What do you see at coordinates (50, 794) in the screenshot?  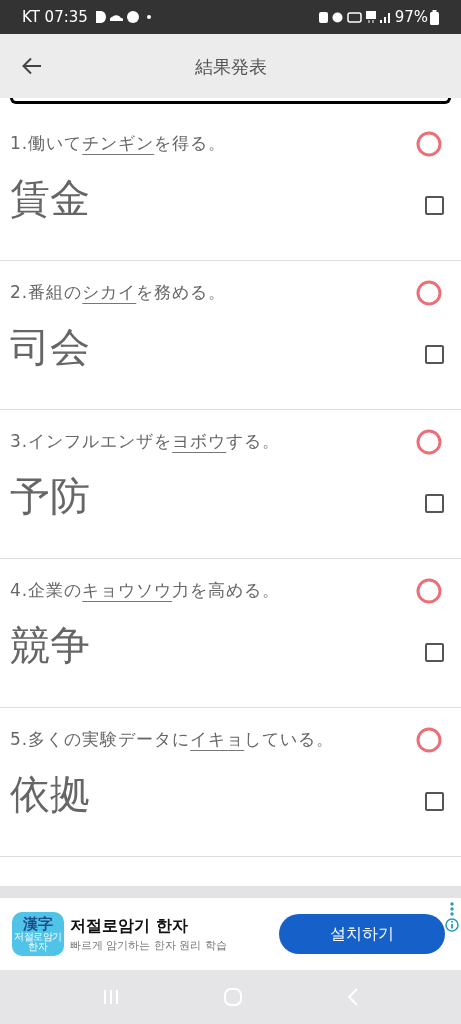 I see `answer-text: 依拠` at bounding box center [50, 794].